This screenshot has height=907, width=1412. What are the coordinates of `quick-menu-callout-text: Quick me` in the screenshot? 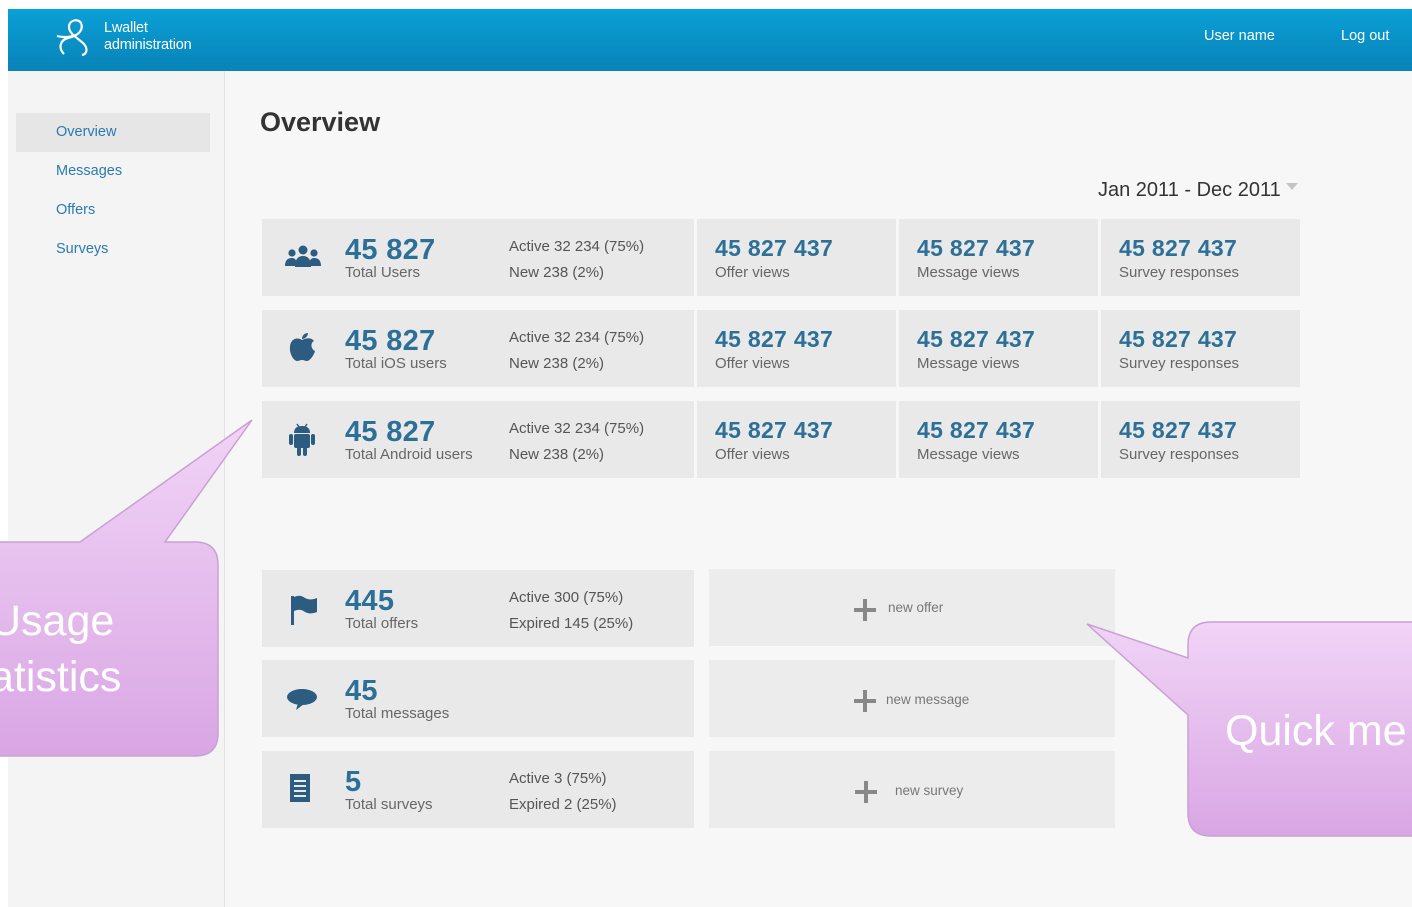 It's located at (1316, 731).